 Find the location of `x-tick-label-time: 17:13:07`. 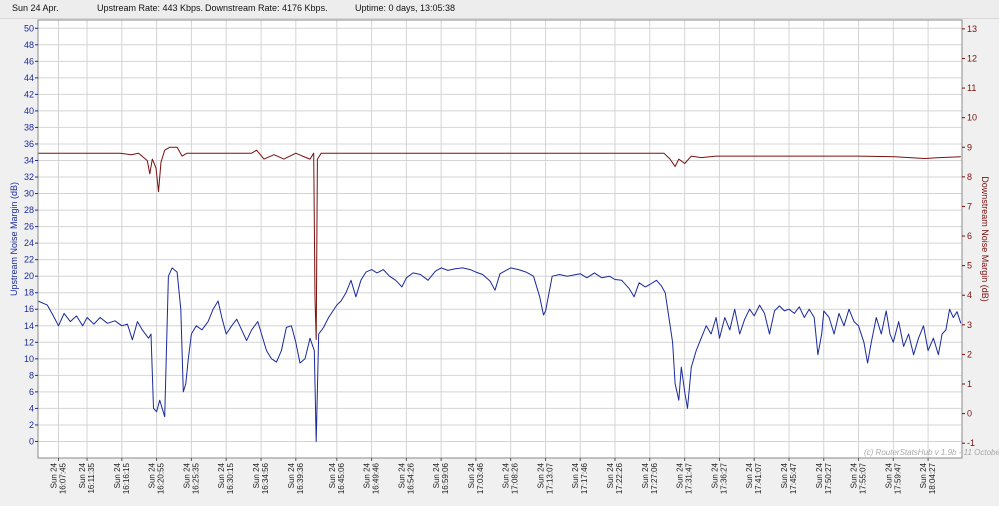

x-tick-label-time: 17:13:07 is located at coordinates (550, 478).